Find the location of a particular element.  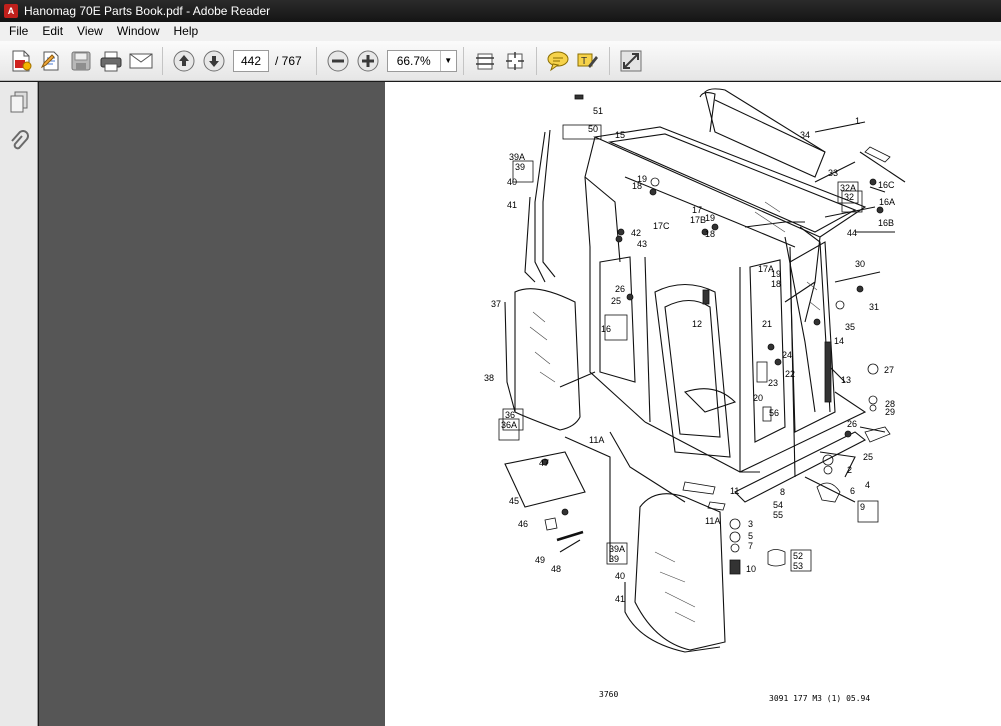

email-button is located at coordinates (141, 61).